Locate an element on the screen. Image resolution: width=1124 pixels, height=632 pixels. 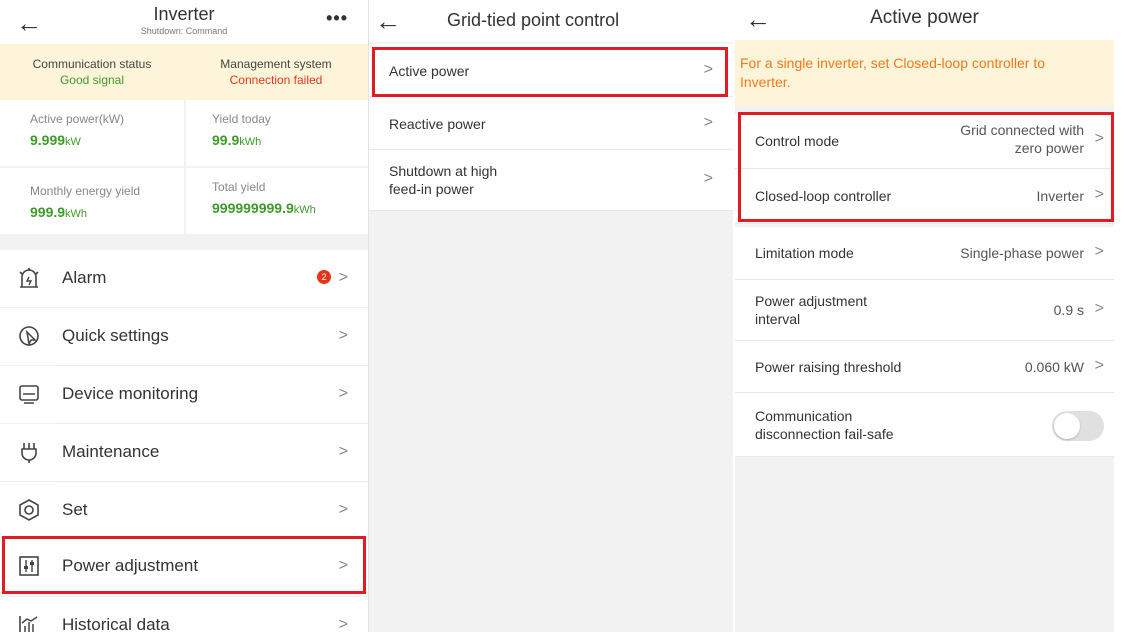
settings-icon is located at coordinates (29, 510).